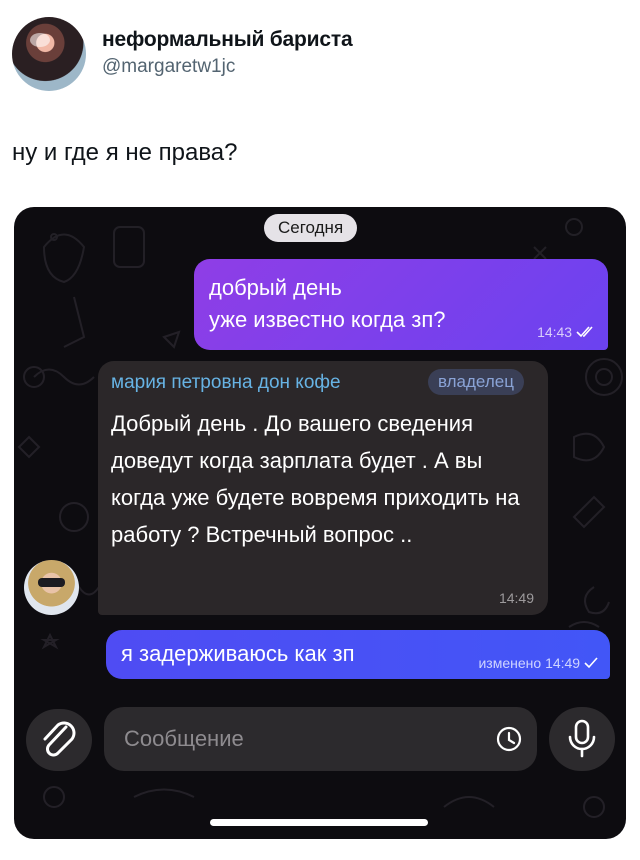 The width and height of the screenshot is (640, 860). Describe the element at coordinates (591, 663) in the screenshot. I see `check-icon` at that location.